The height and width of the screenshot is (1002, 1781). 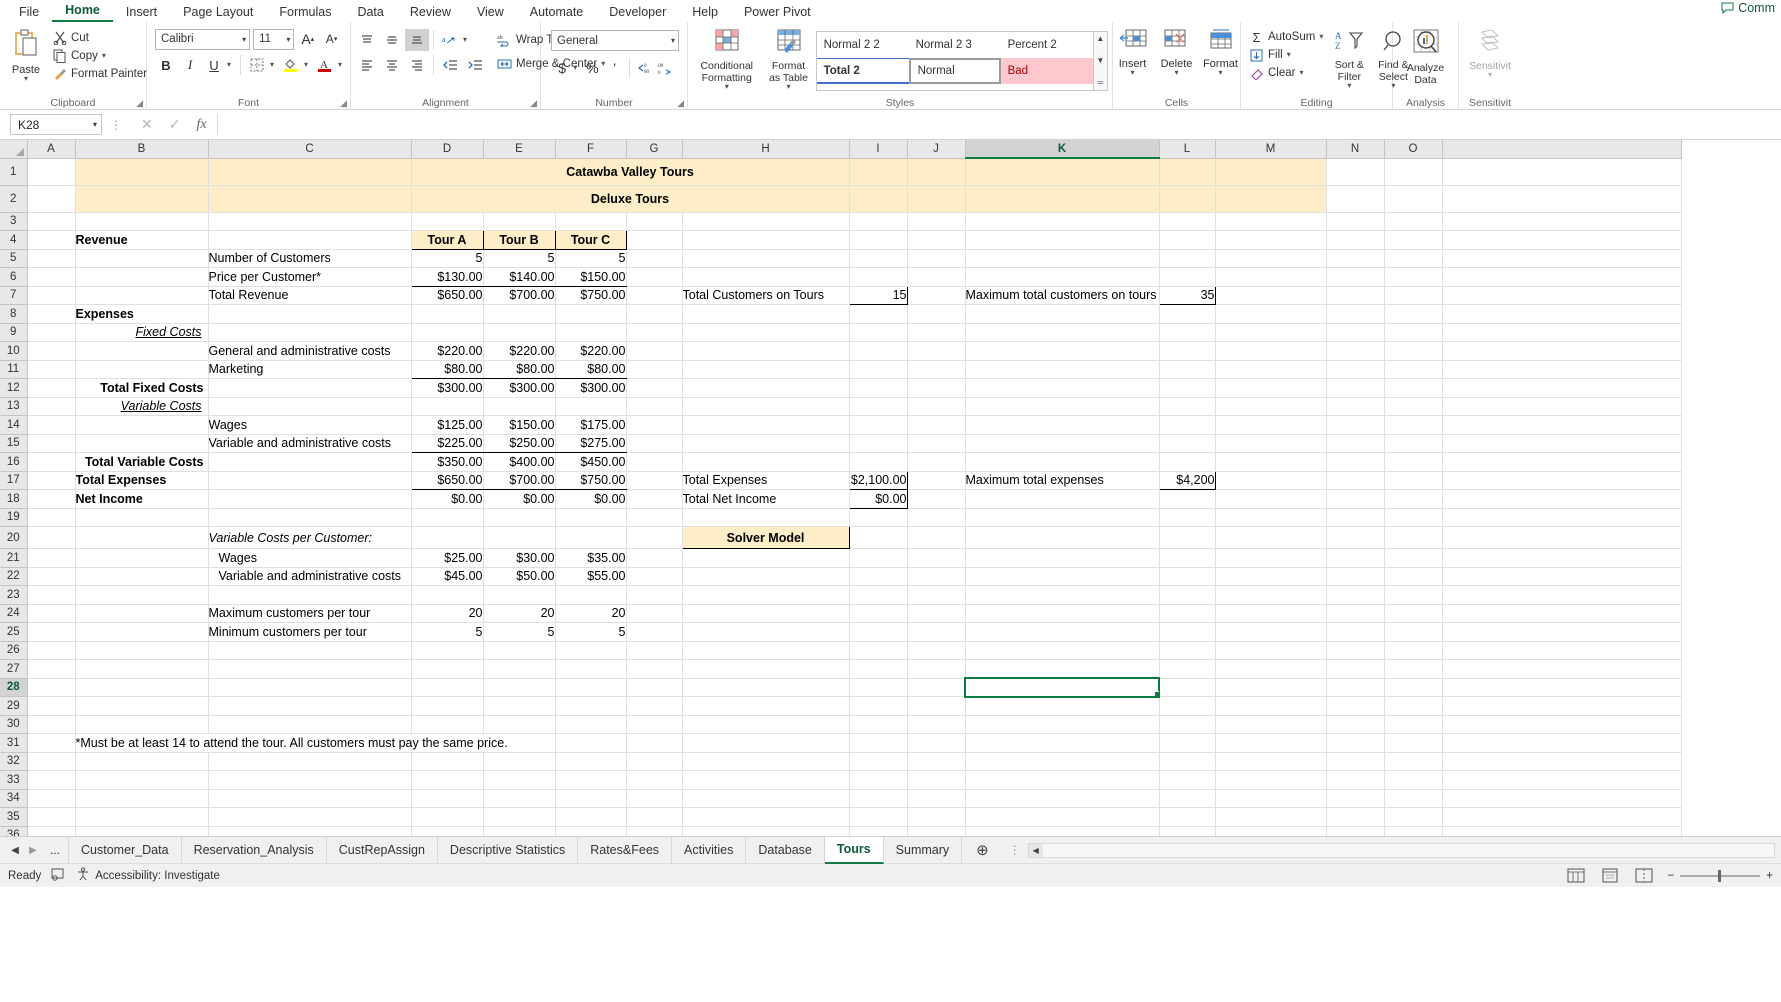 What do you see at coordinates (51, 388) in the screenshot?
I see `cell-a12` at bounding box center [51, 388].